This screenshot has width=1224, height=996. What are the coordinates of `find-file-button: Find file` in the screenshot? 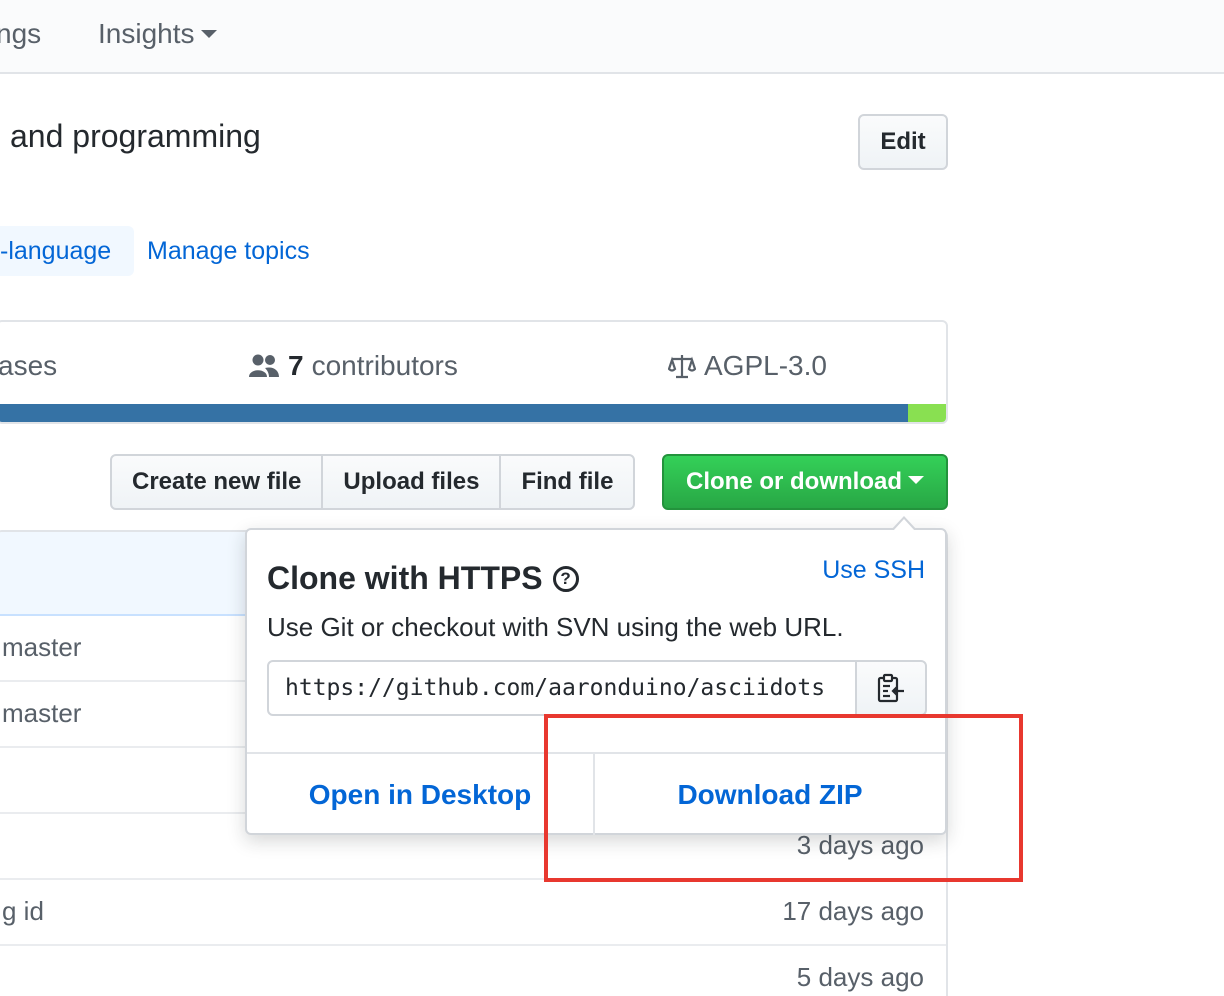 It's located at (567, 482).